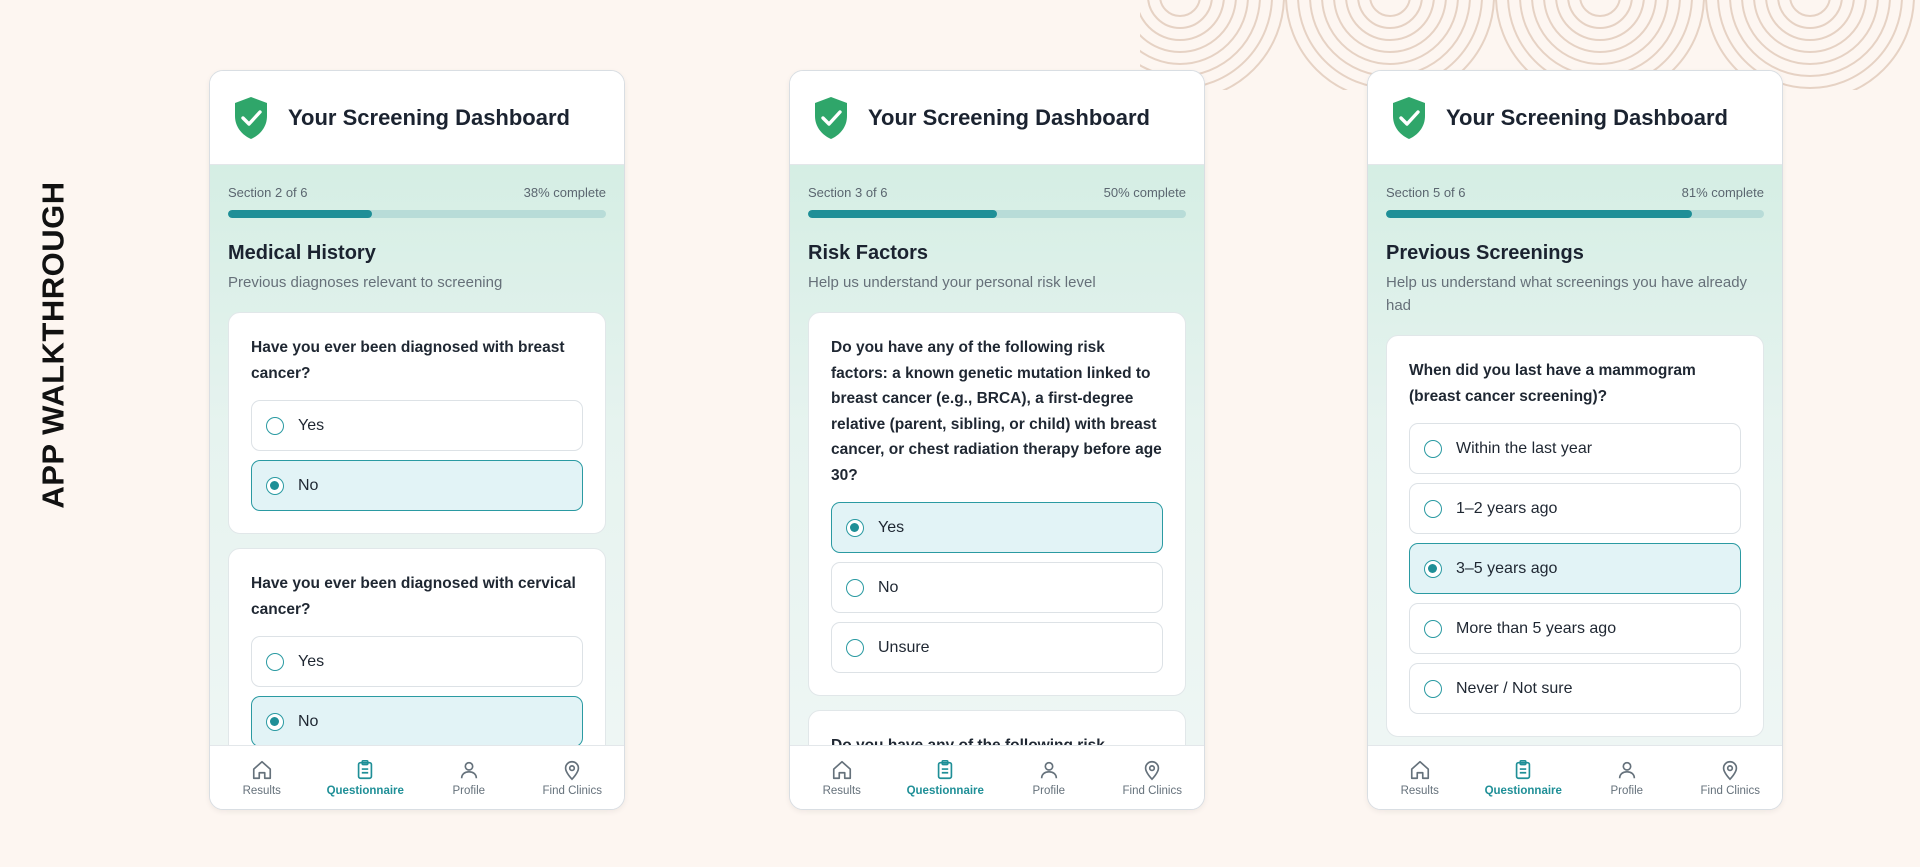  What do you see at coordinates (1144, 192) in the screenshot?
I see `progress-percent: 50% complete` at bounding box center [1144, 192].